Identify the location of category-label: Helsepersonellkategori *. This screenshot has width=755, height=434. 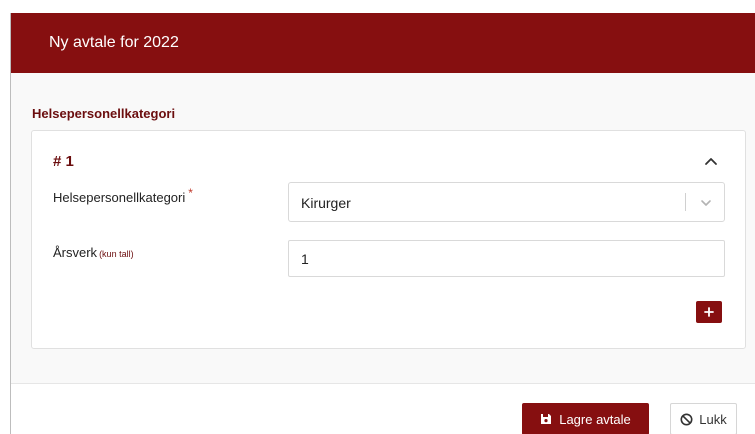
(123, 196).